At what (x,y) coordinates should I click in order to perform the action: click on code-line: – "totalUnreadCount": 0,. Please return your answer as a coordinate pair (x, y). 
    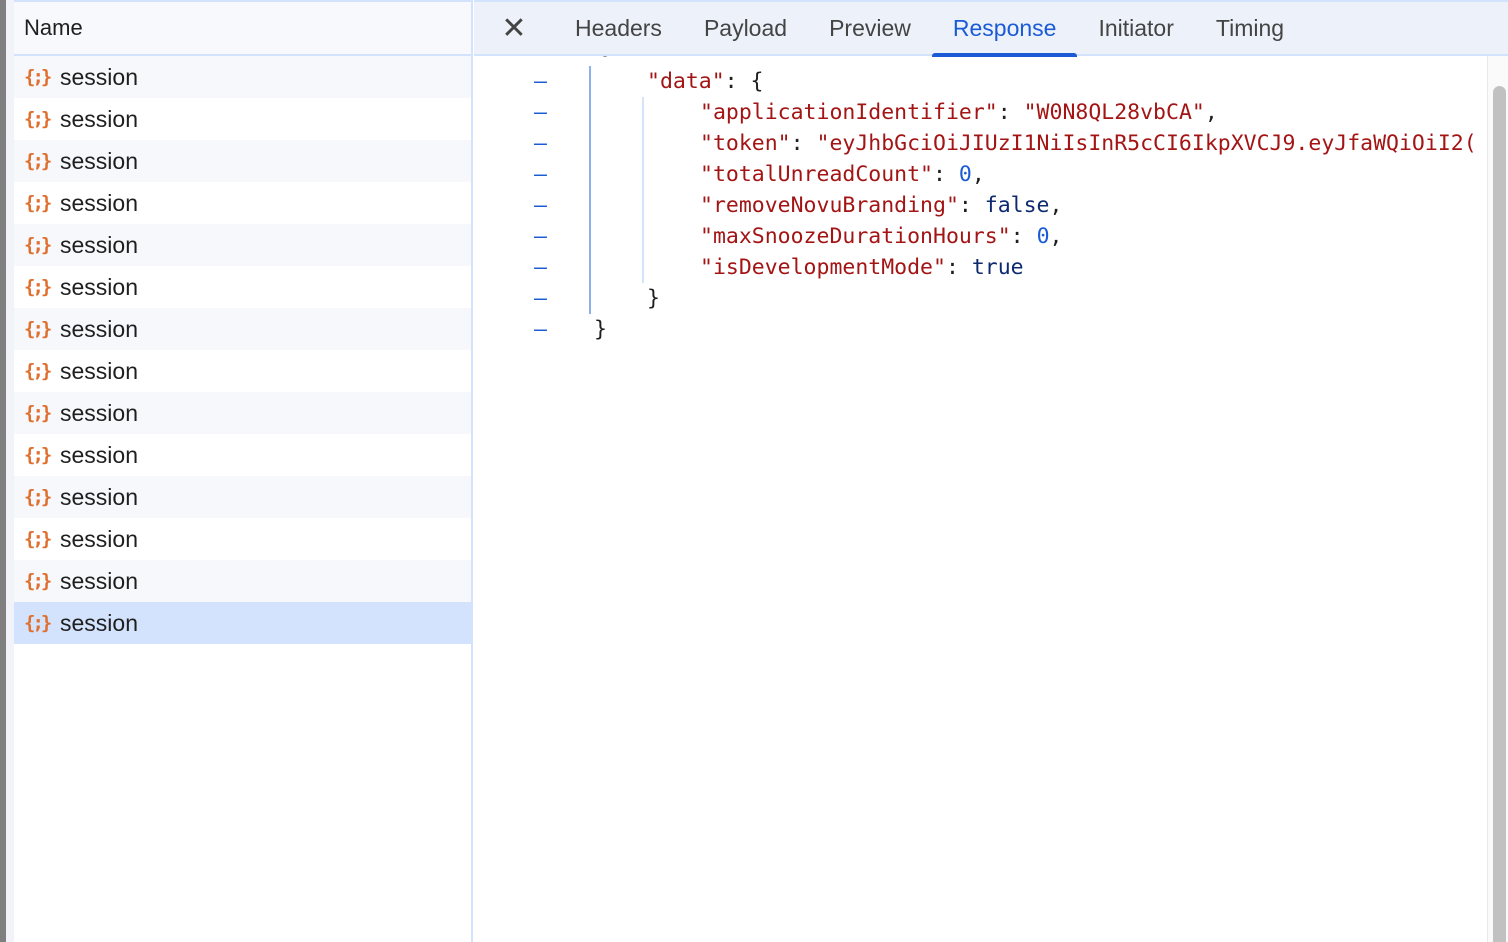
    Looking at the image, I should click on (980, 174).